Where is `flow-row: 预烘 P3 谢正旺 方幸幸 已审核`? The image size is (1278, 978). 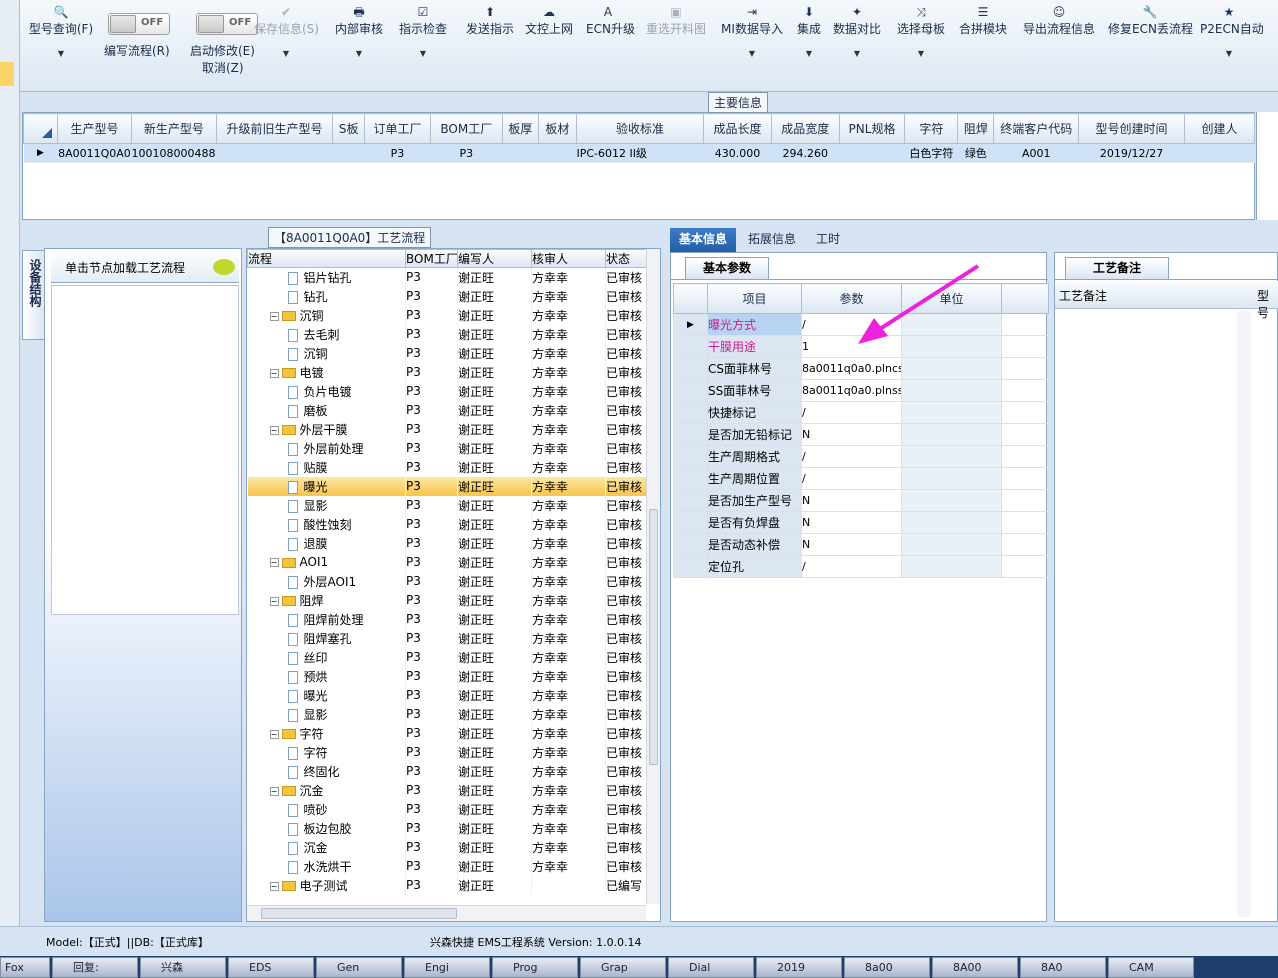 flow-row: 预烘 P3 谢正旺 方幸幸 已审核 is located at coordinates (447, 676).